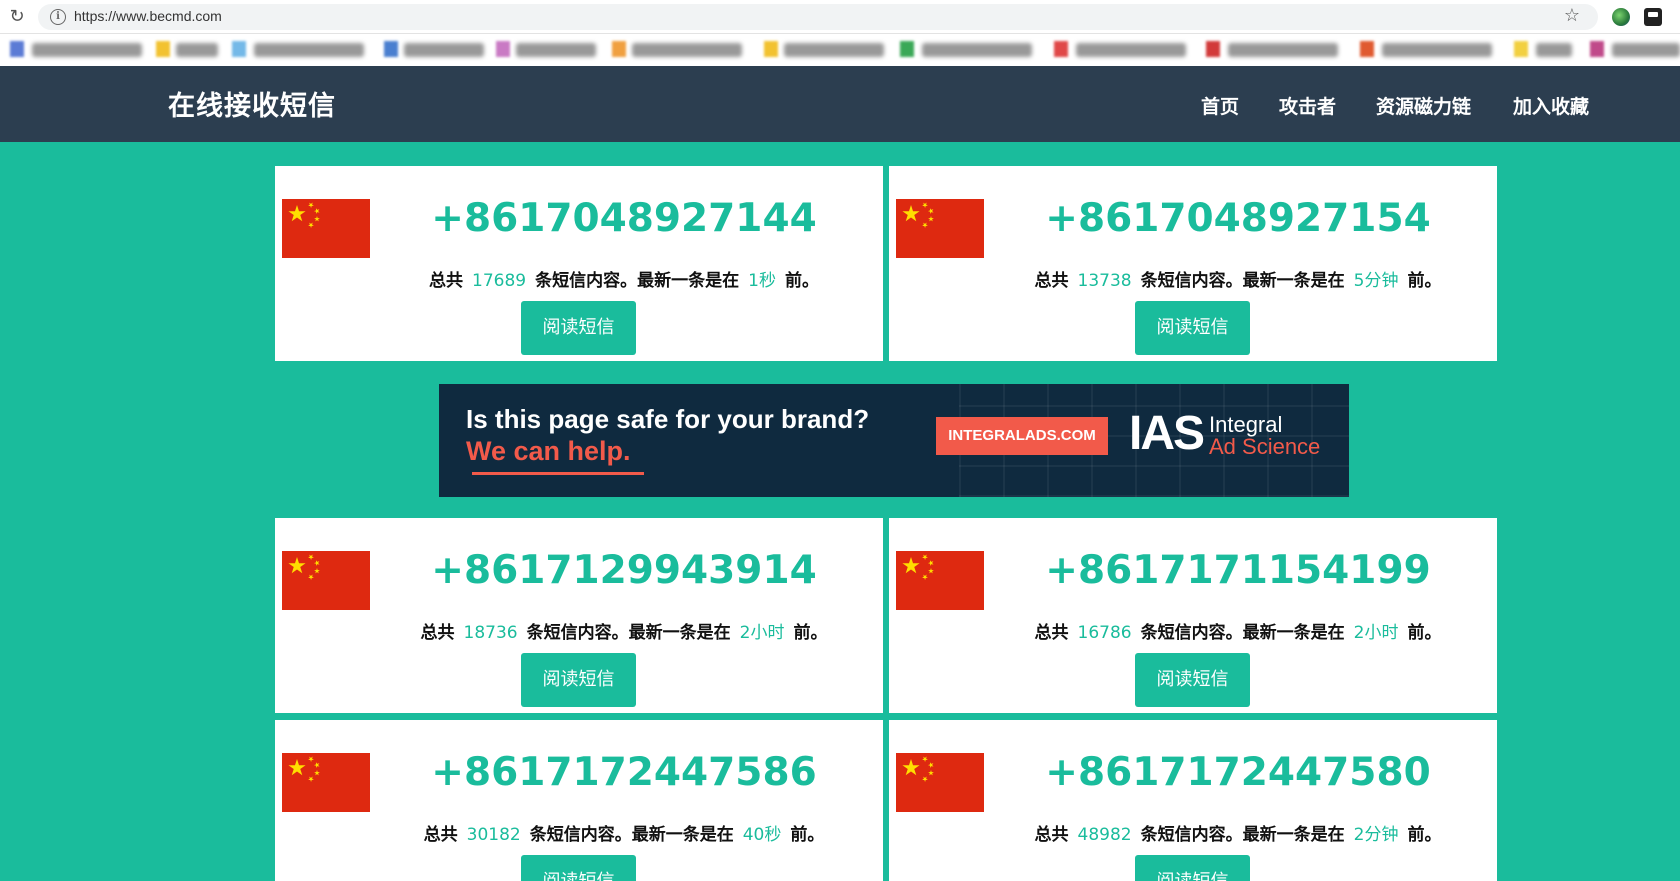 This screenshot has width=1680, height=881. Describe the element at coordinates (252, 103) in the screenshot. I see `site-title: 在线接收短信` at that location.